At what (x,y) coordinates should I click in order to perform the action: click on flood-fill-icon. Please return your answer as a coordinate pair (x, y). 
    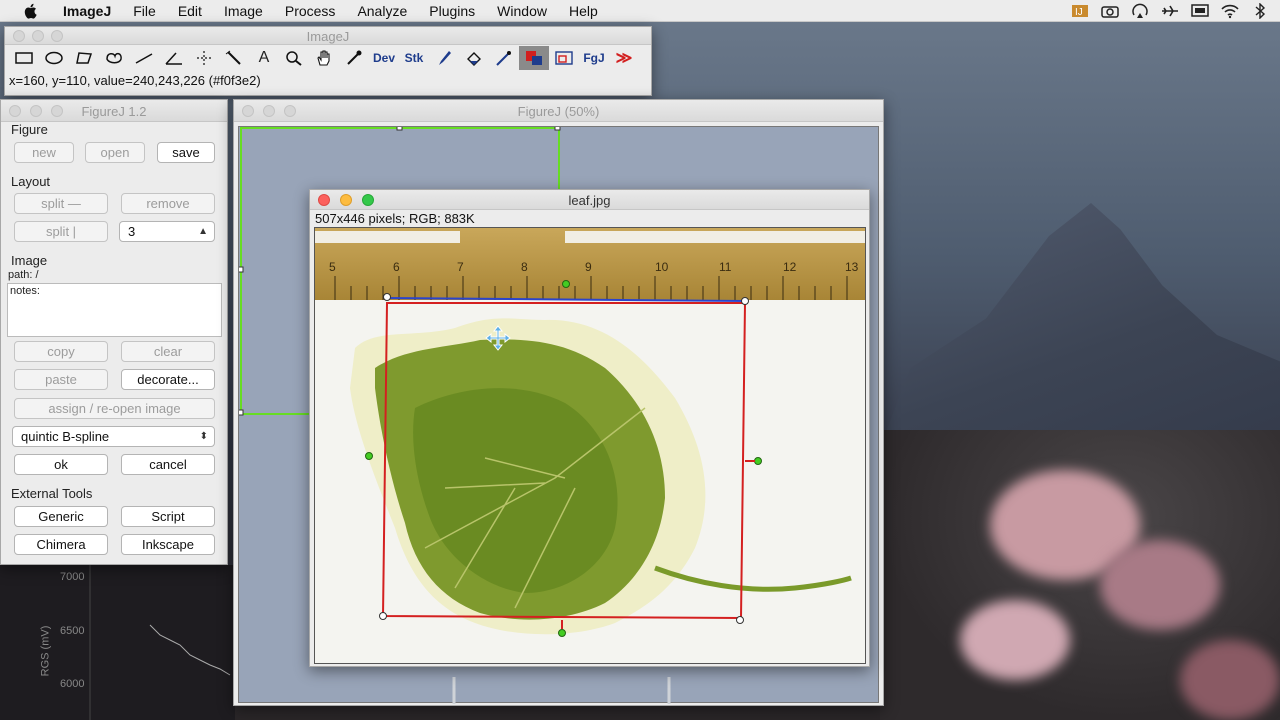
    Looking at the image, I should click on (474, 58).